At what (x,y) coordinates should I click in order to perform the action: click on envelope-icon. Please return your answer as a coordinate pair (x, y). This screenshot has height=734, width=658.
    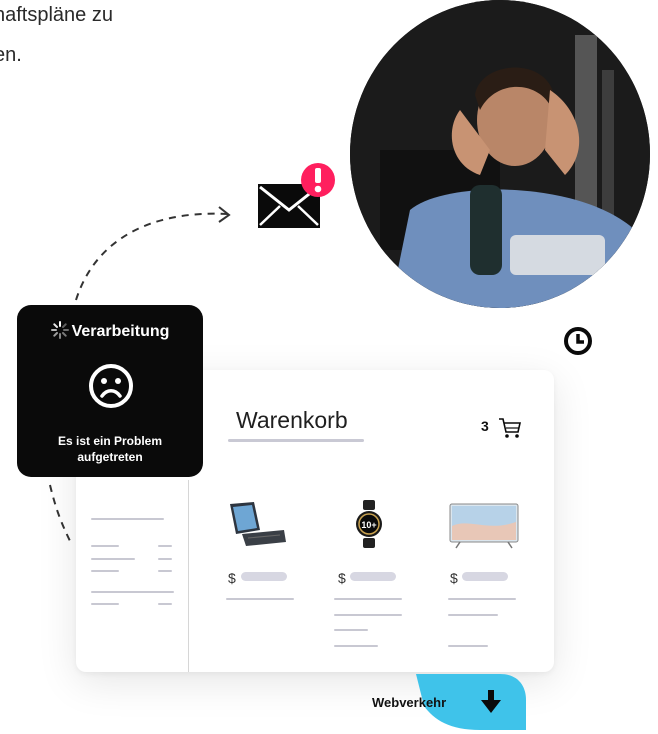
    Looking at the image, I should click on (296, 195).